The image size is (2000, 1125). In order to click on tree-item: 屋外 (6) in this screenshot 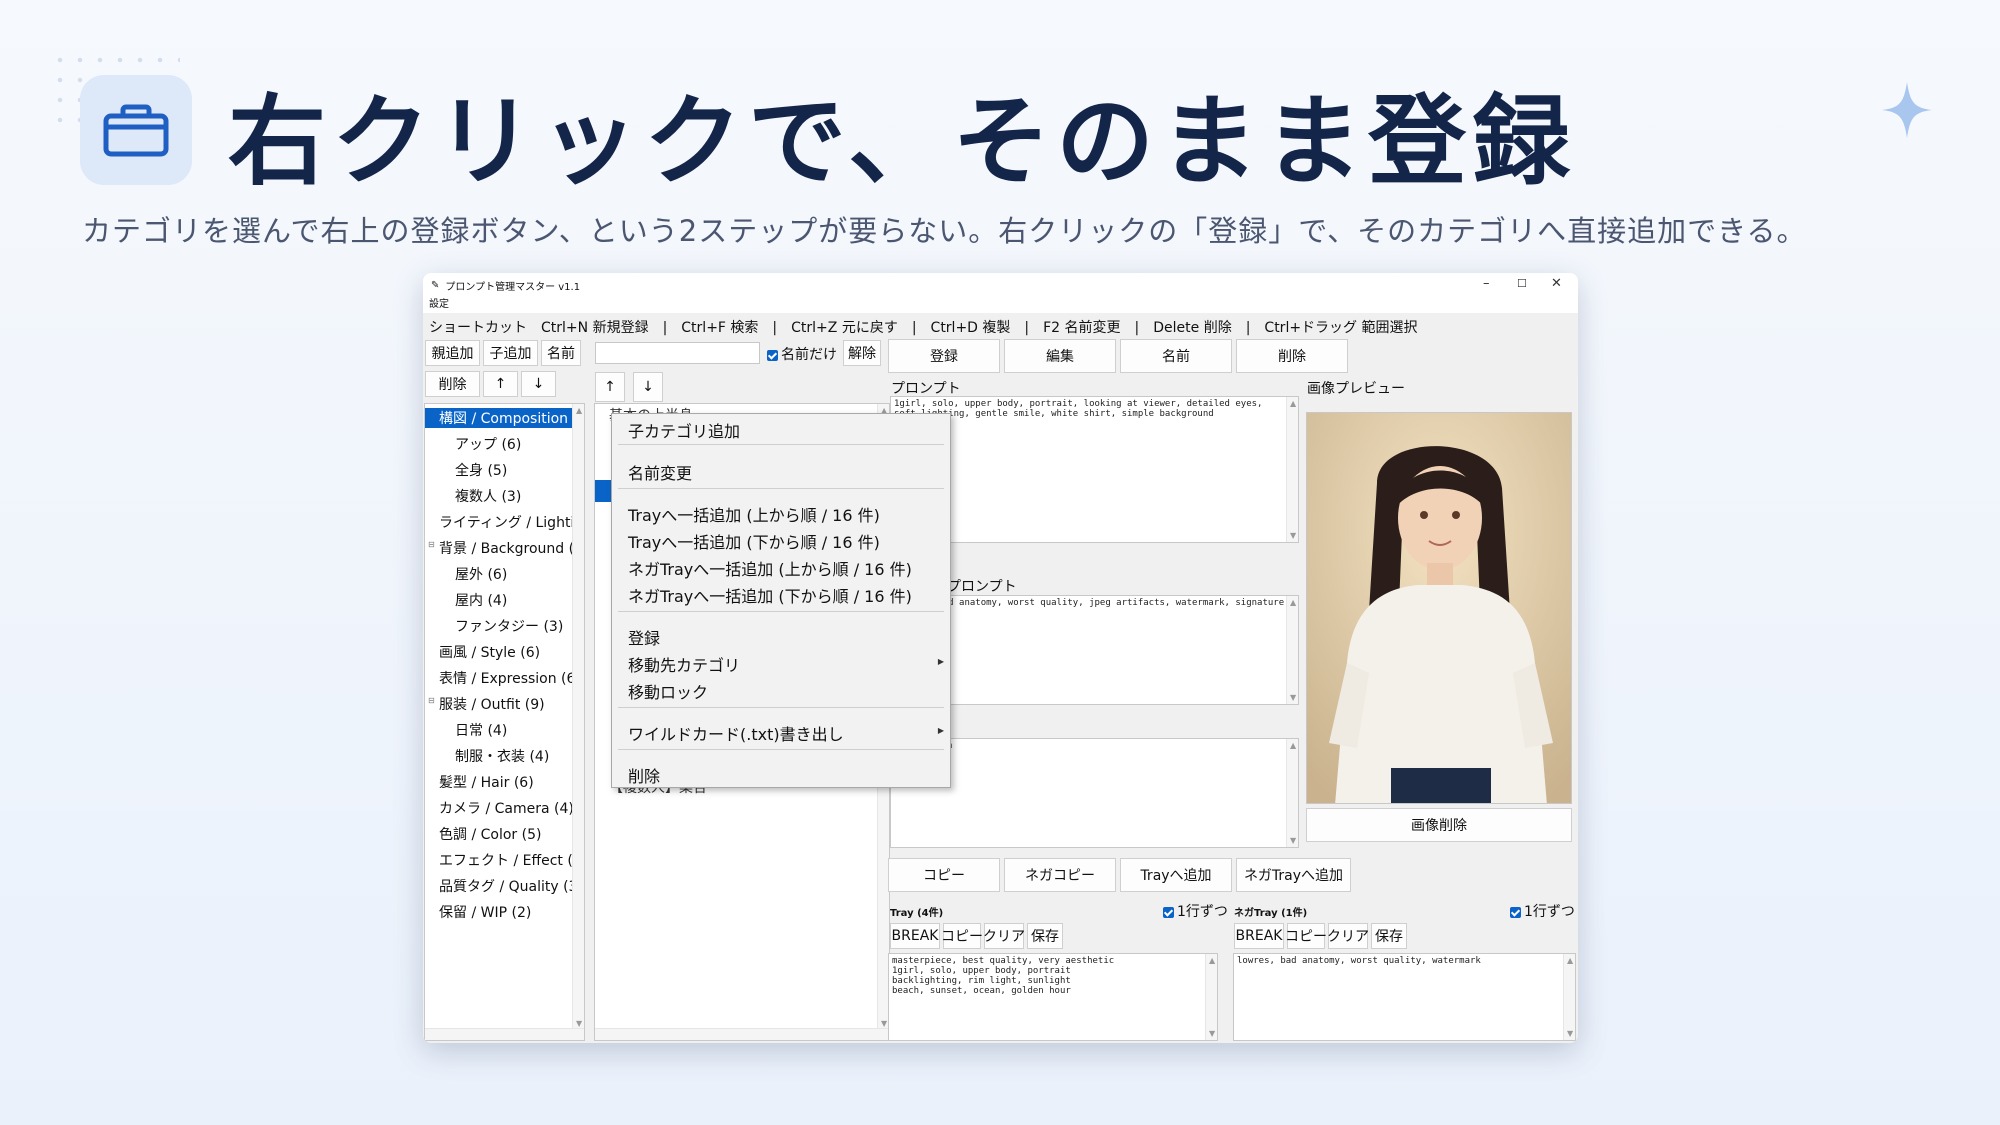, I will do `click(481, 574)`.